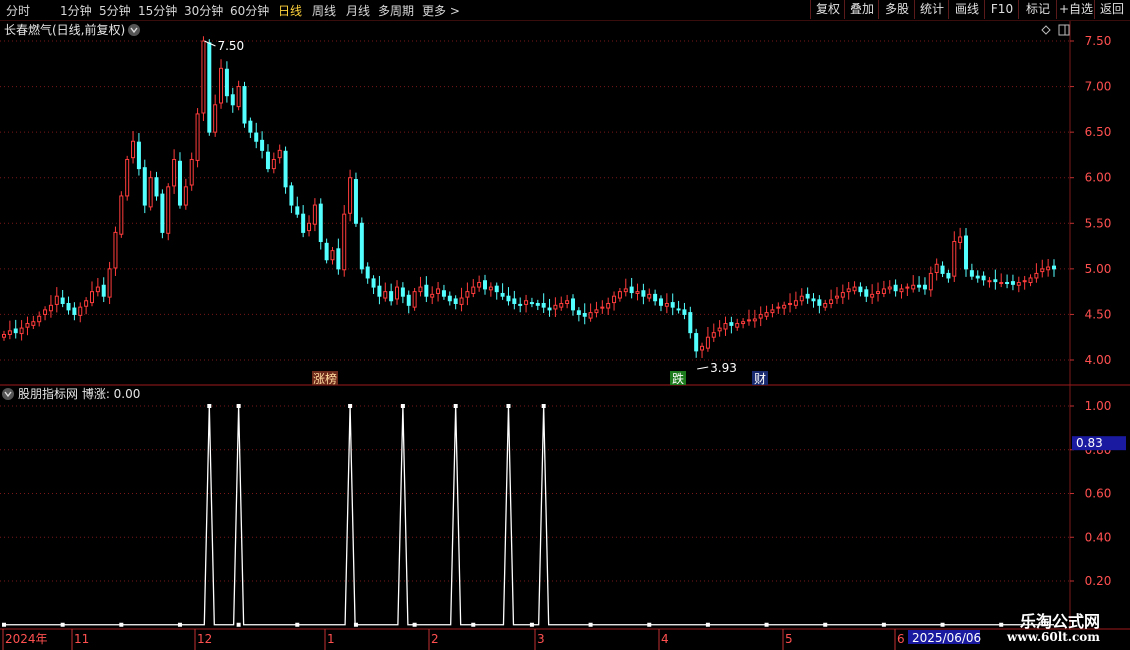 This screenshot has width=1130, height=650. Describe the element at coordinates (18, 10) in the screenshot. I see `tab-period-0: 分时` at that location.